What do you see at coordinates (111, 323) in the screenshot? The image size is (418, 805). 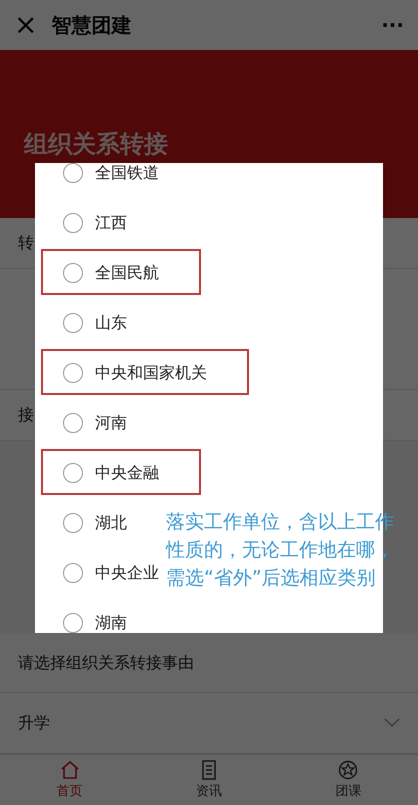 I see `option-label: 山东` at bounding box center [111, 323].